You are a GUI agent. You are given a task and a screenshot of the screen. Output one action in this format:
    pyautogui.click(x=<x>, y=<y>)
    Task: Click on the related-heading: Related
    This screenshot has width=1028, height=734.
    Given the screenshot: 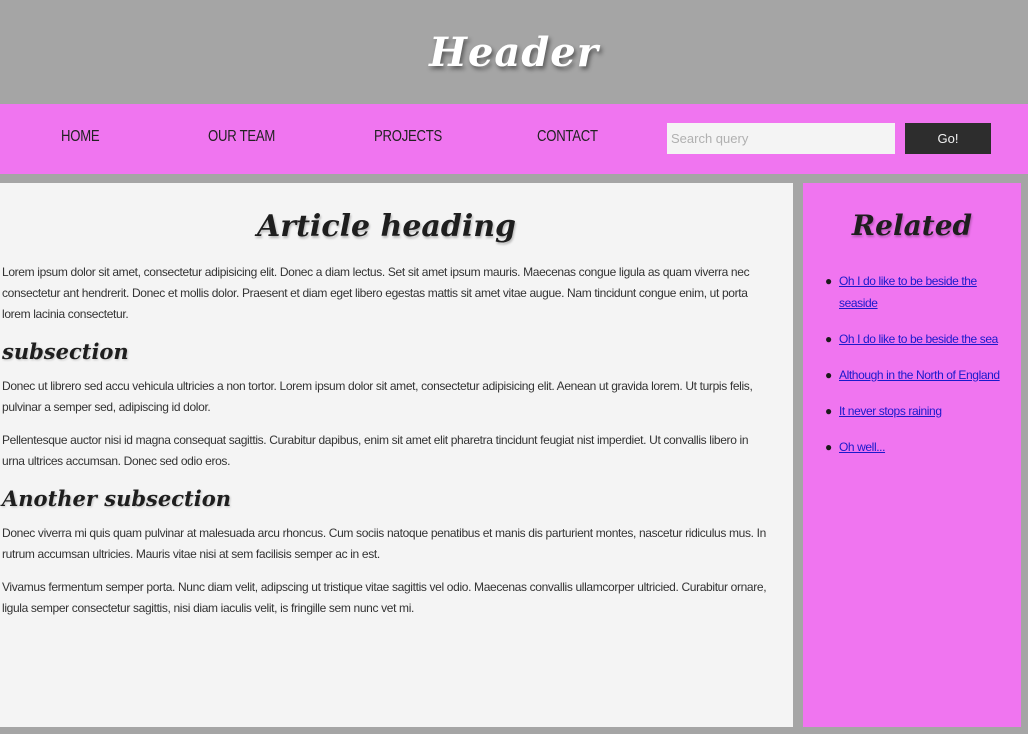 What is the action you would take?
    pyautogui.click(x=912, y=225)
    